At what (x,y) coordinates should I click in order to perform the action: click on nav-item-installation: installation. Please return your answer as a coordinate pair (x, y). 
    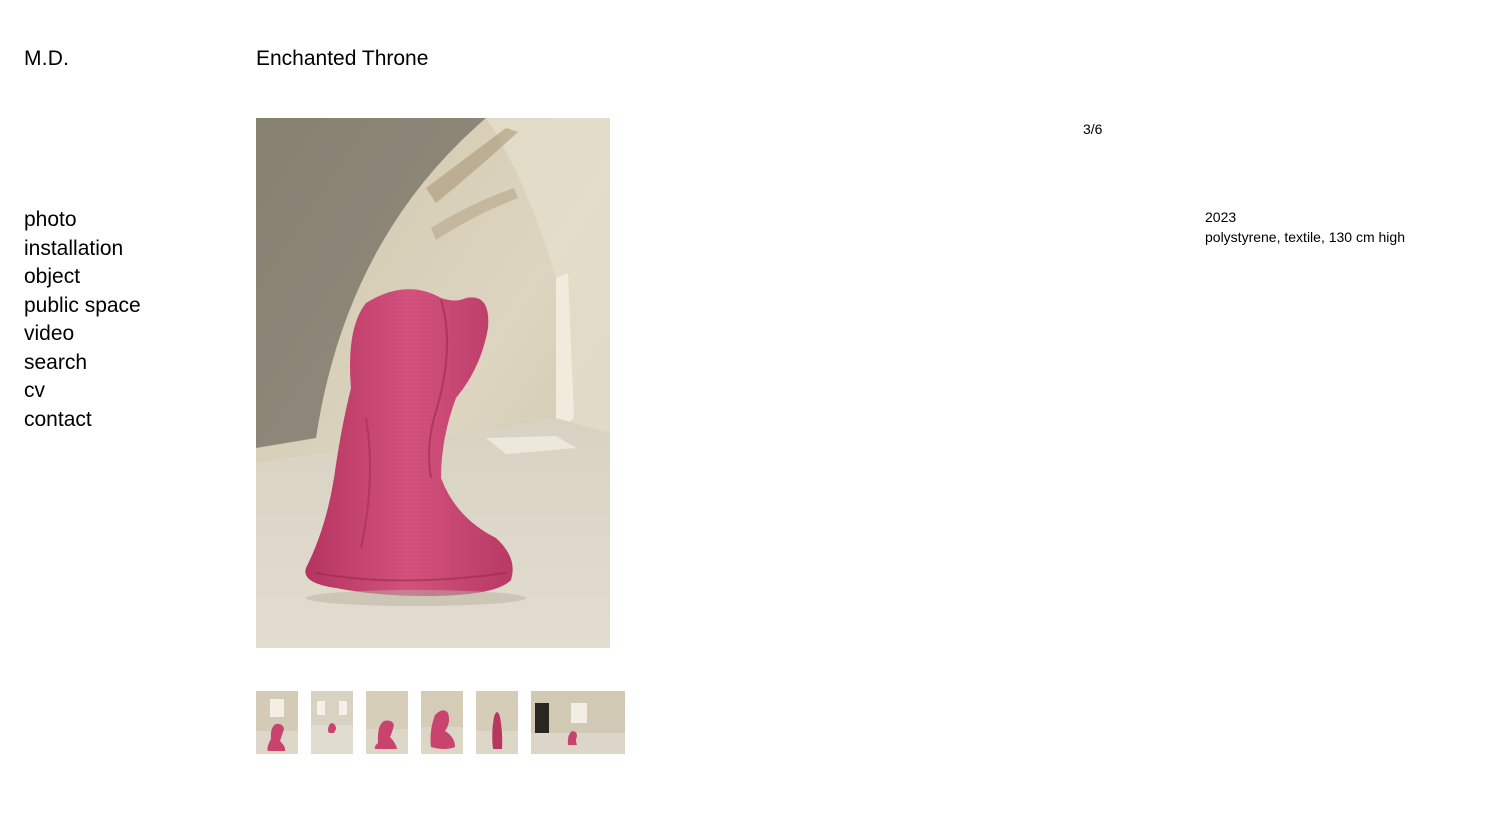
    Looking at the image, I should click on (82, 249).